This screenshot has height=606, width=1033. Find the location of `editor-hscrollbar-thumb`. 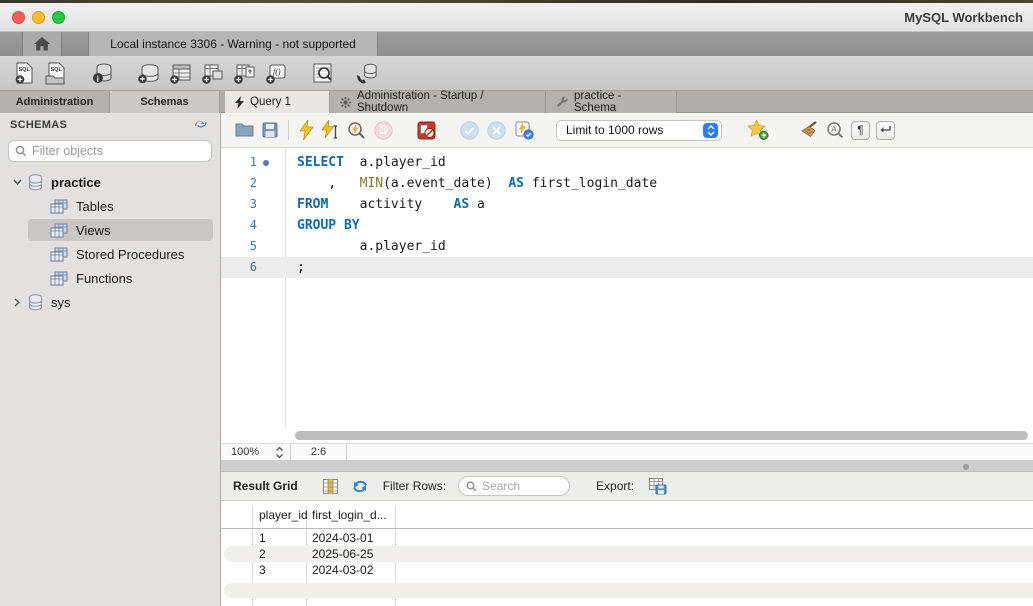

editor-hscrollbar-thumb is located at coordinates (661, 435).